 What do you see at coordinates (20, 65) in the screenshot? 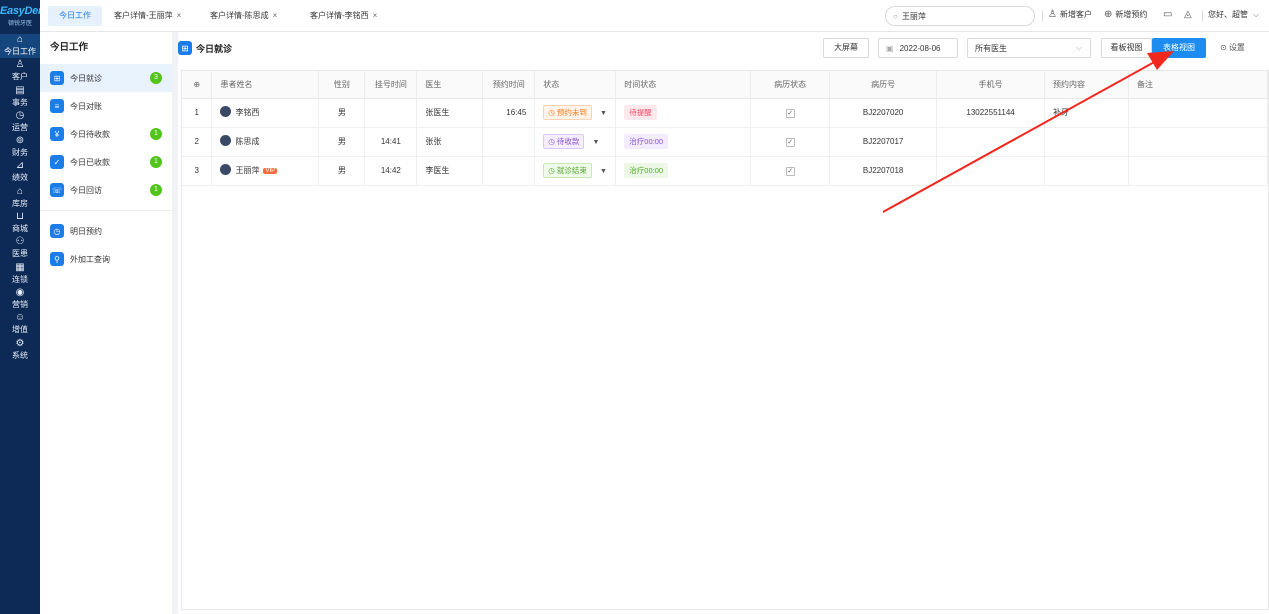
I see `user-icon: ♙` at bounding box center [20, 65].